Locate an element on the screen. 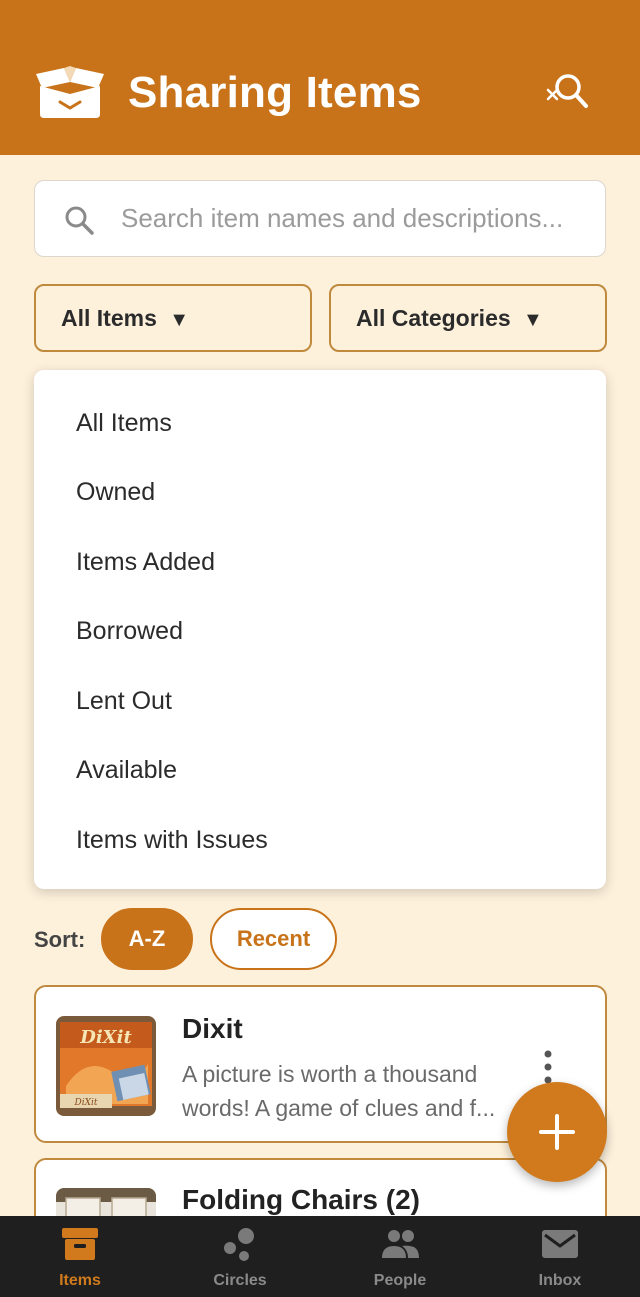  app-header: Sharing Items is located at coordinates (320, 77).